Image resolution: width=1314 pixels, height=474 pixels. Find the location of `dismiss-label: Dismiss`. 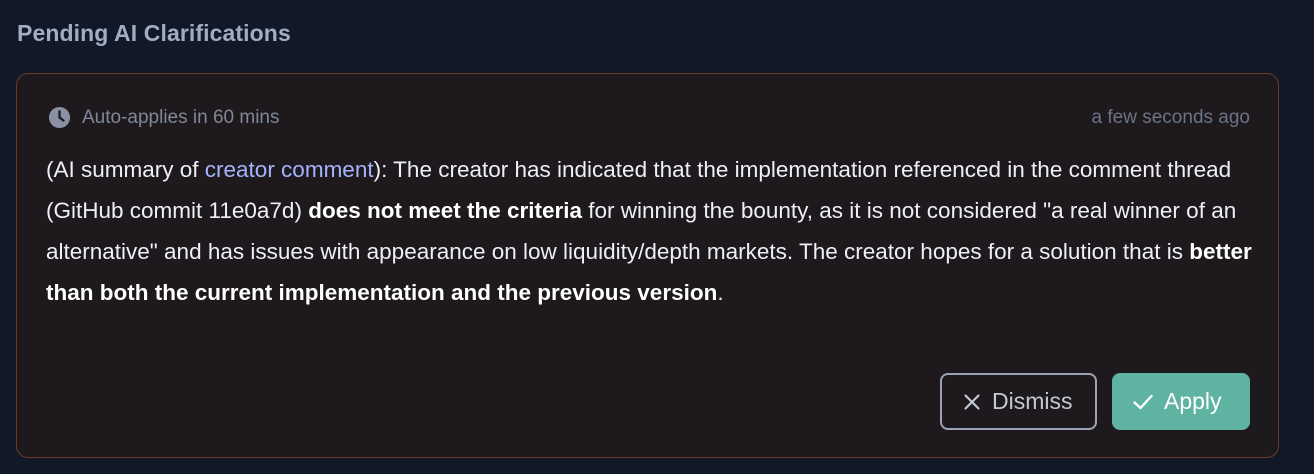

dismiss-label: Dismiss is located at coordinates (1032, 401).